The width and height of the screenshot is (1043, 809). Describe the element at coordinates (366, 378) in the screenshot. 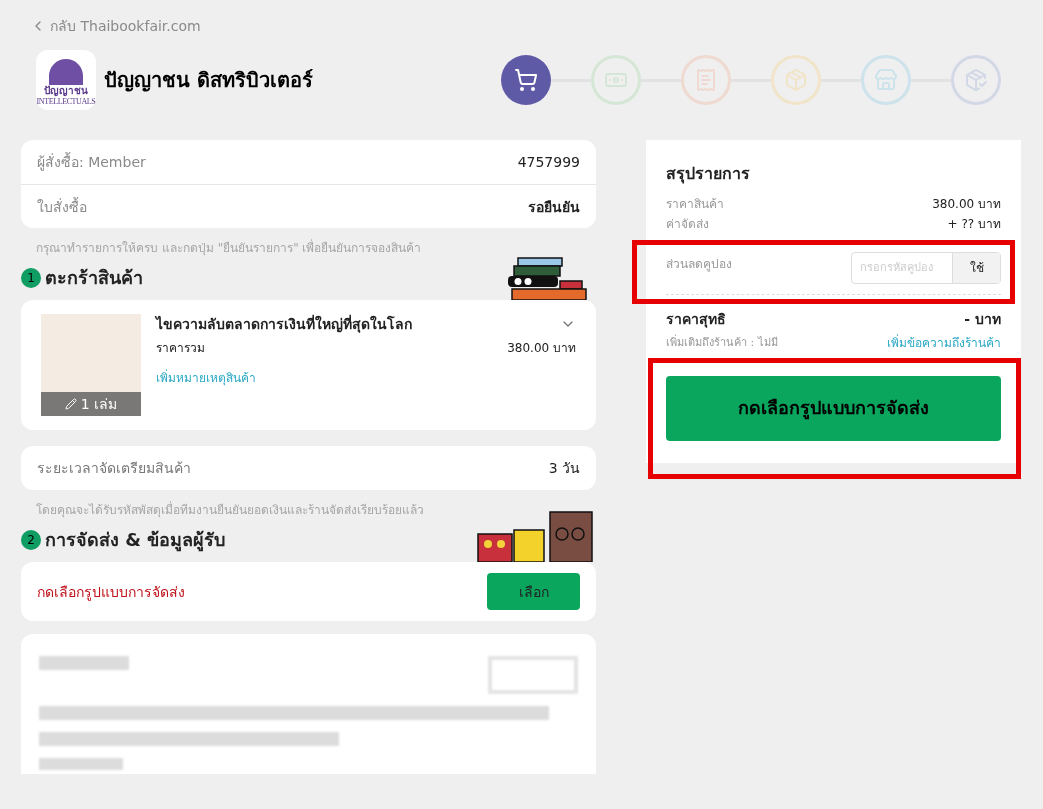

I see `add-note-link: เพิ่มหมายเหตุสินค้า` at that location.